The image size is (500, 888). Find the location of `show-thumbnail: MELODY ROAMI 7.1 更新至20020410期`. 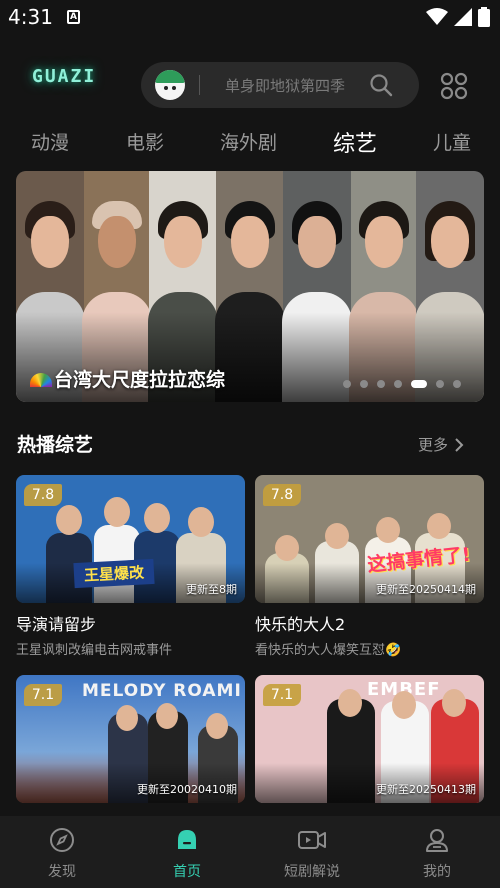

show-thumbnail: MELODY ROAMI 7.1 更新至20020410期 is located at coordinates (130, 739).